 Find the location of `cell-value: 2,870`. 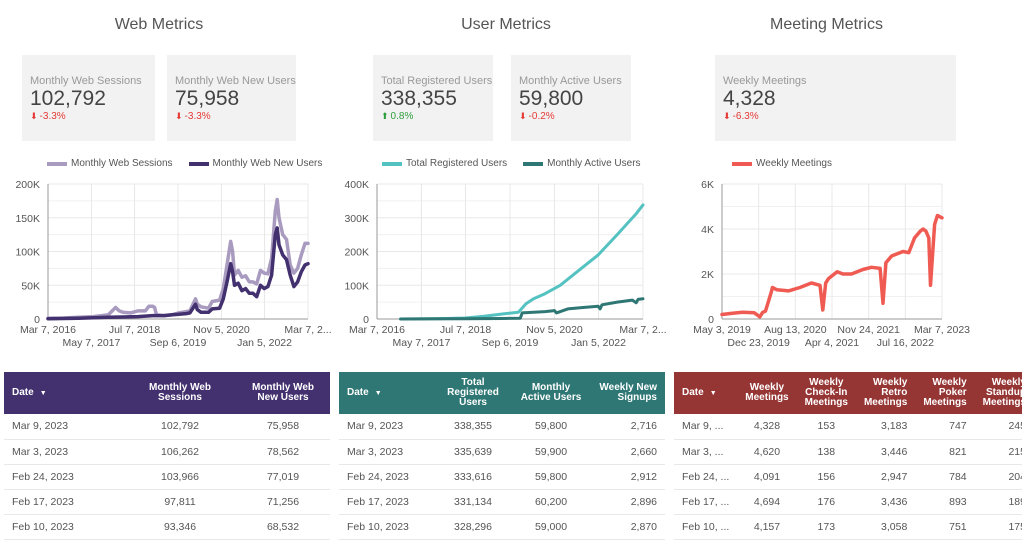

cell-value: 2,870 is located at coordinates (628, 527).